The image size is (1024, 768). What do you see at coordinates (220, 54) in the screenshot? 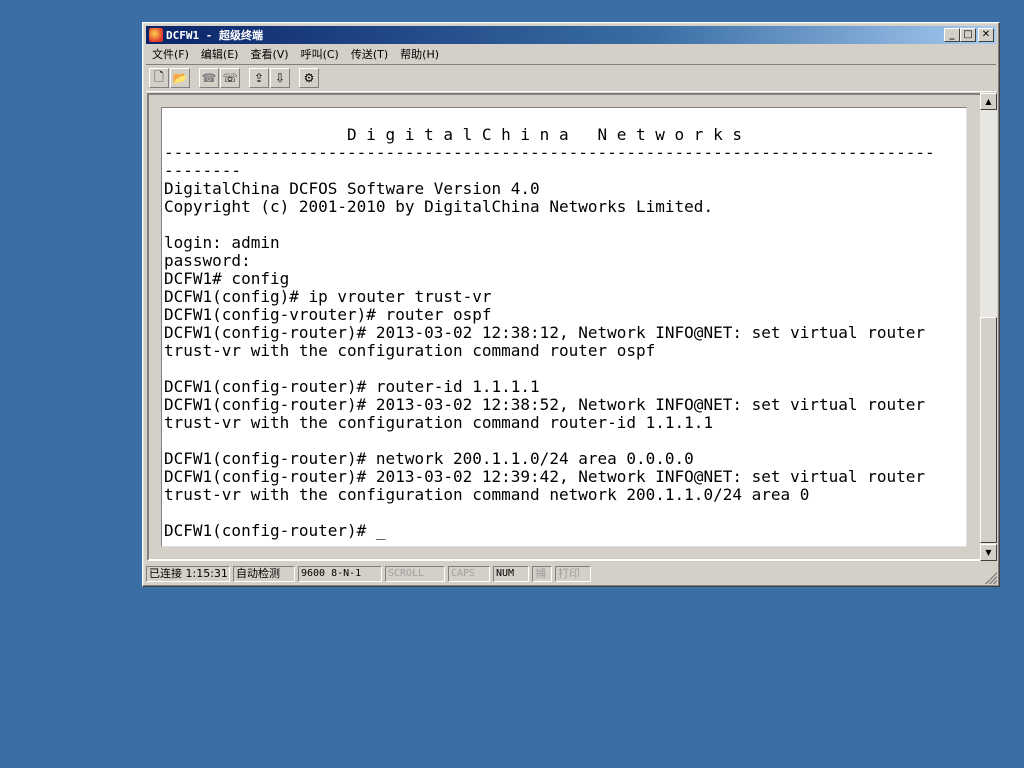
I see `menu-edit: 编辑(E)` at bounding box center [220, 54].